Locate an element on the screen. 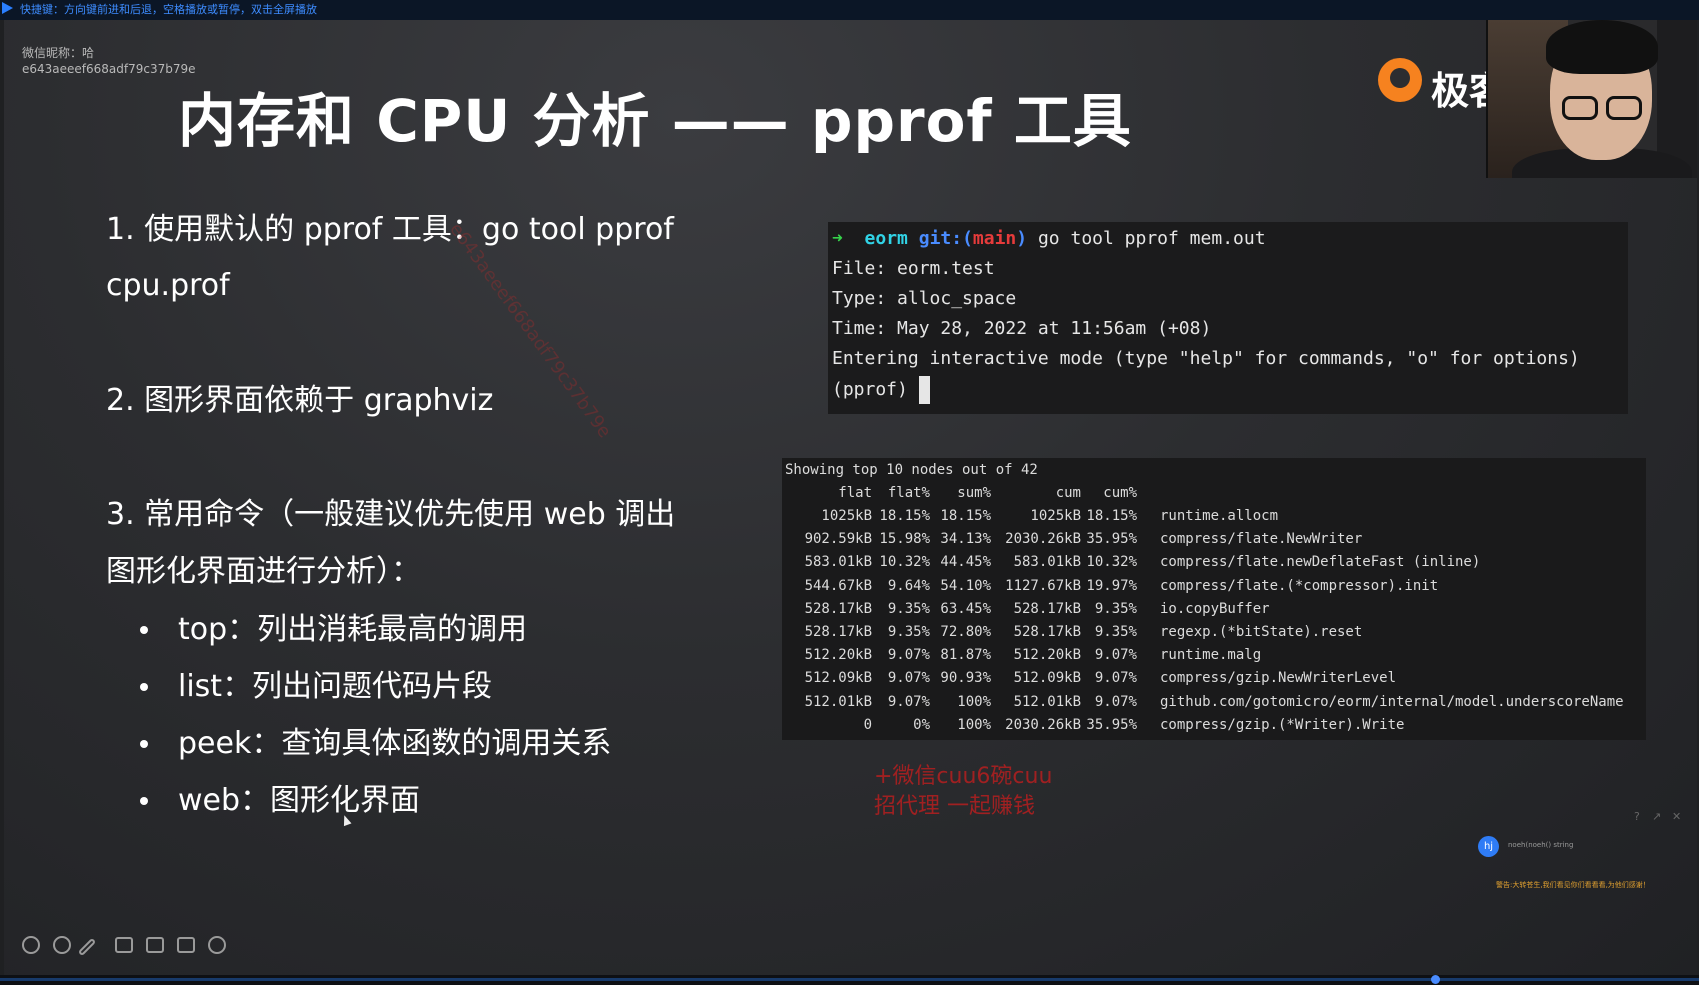 The height and width of the screenshot is (985, 1699). slide-title: 内存和 CPU 分析 —— pprof 工具 is located at coordinates (655, 121).